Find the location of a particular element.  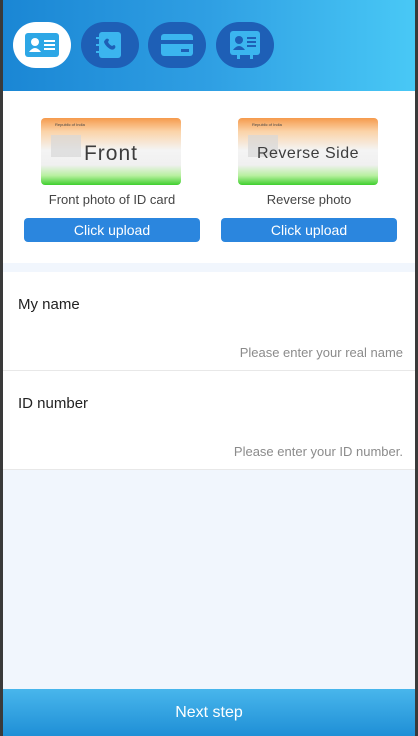

id-number-label: ID number is located at coordinates (53, 403).